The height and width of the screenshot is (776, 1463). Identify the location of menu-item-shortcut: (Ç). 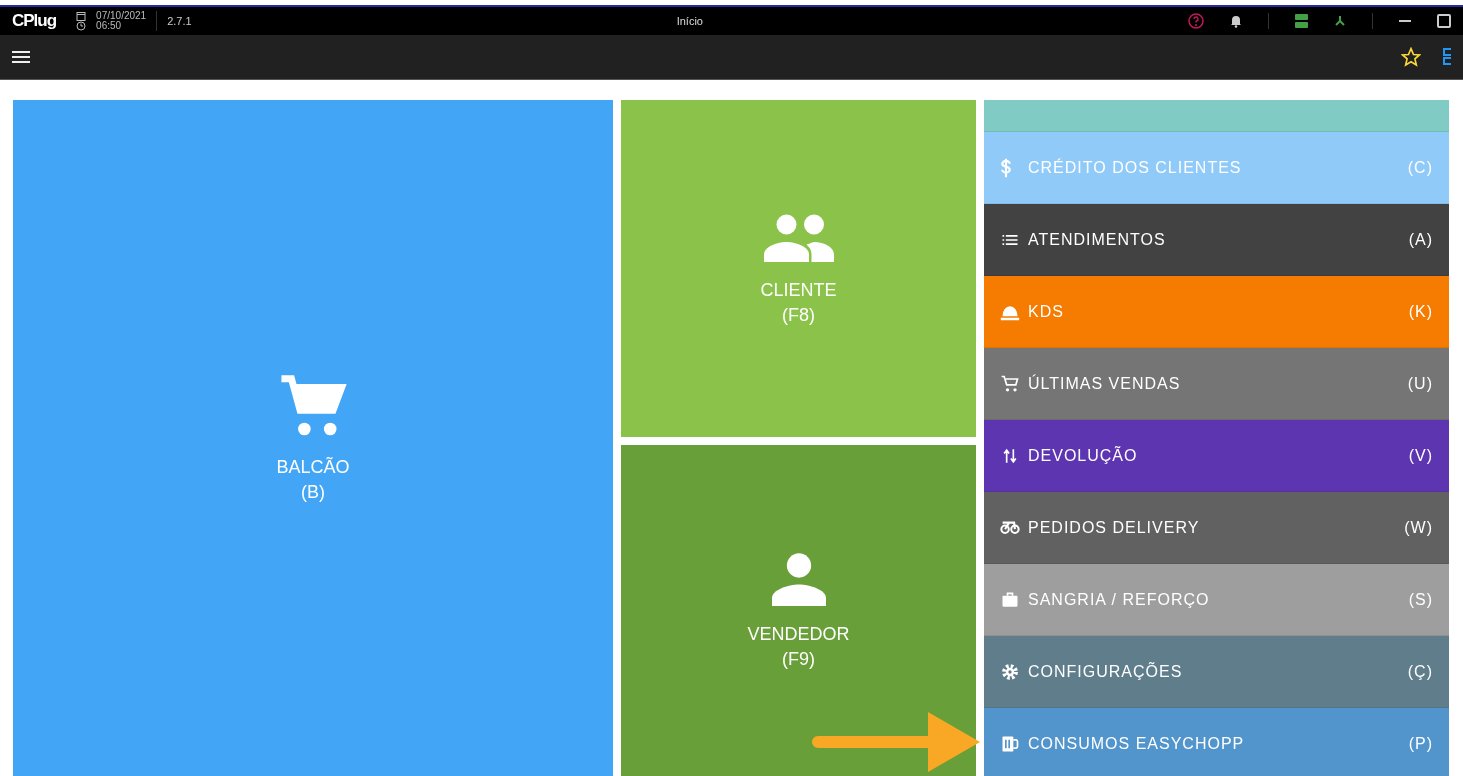
(1420, 671).